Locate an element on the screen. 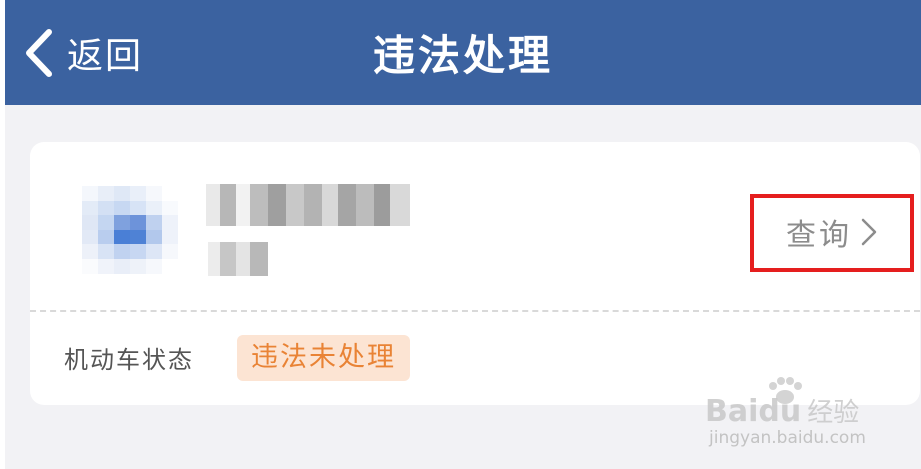 This screenshot has width=921, height=469. vehicle-subinfo-redacted is located at coordinates (238, 259).